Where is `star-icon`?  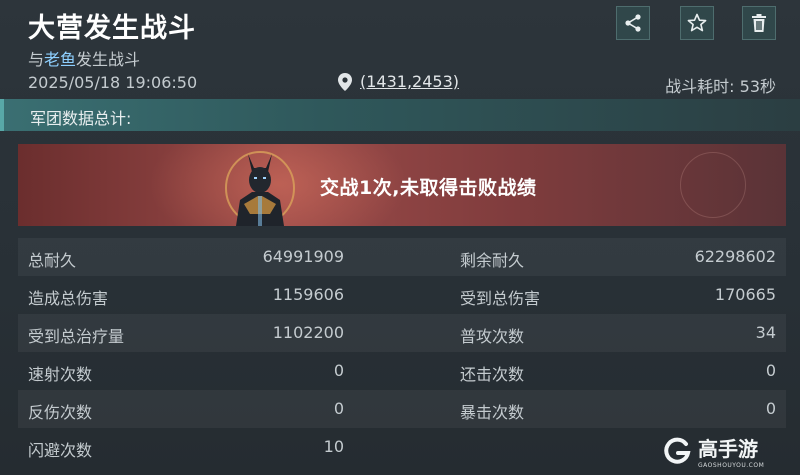
star-icon is located at coordinates (697, 22).